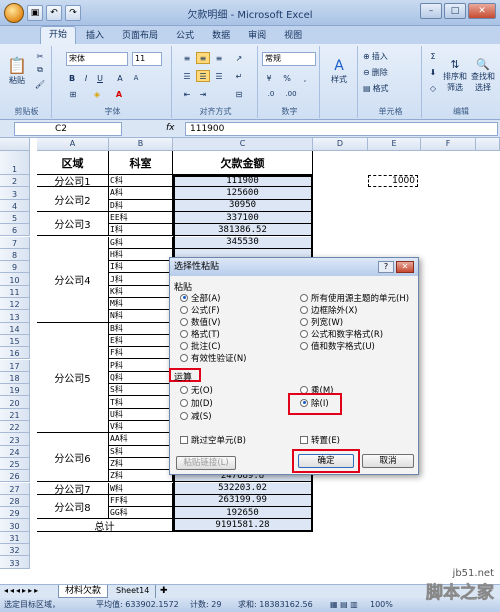  Describe the element at coordinates (164, 591) in the screenshot. I see `new-sheet-icon: ✚` at that location.